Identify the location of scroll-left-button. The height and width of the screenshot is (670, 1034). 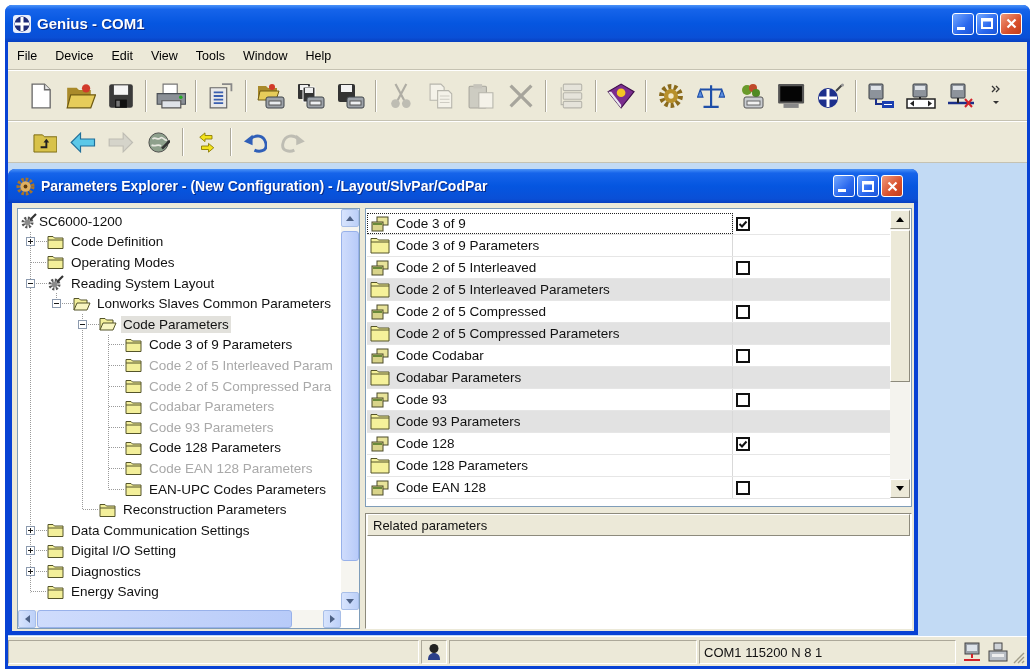
(27, 619).